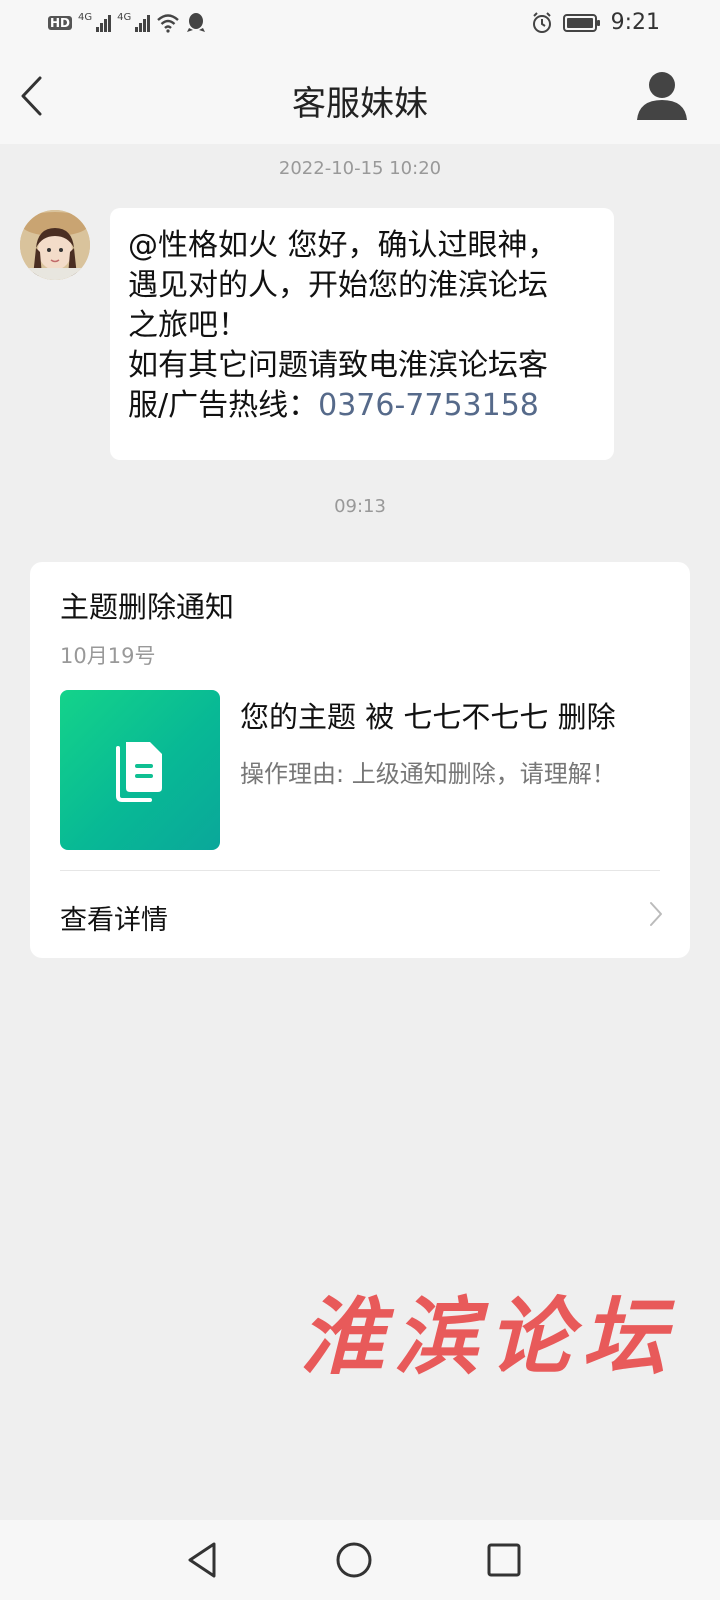 The height and width of the screenshot is (1600, 720). I want to click on back-triangle-icon, so click(202, 1560).